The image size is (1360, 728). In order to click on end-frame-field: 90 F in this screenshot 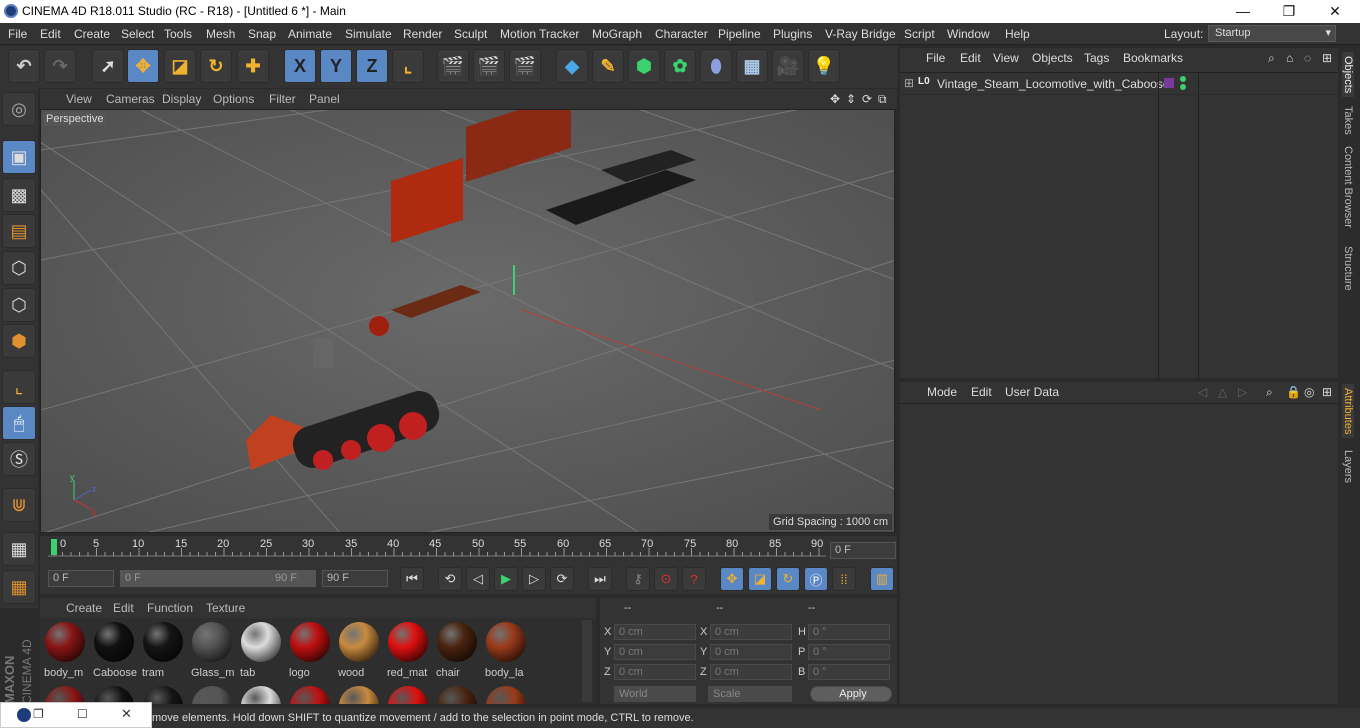, I will do `click(355, 578)`.